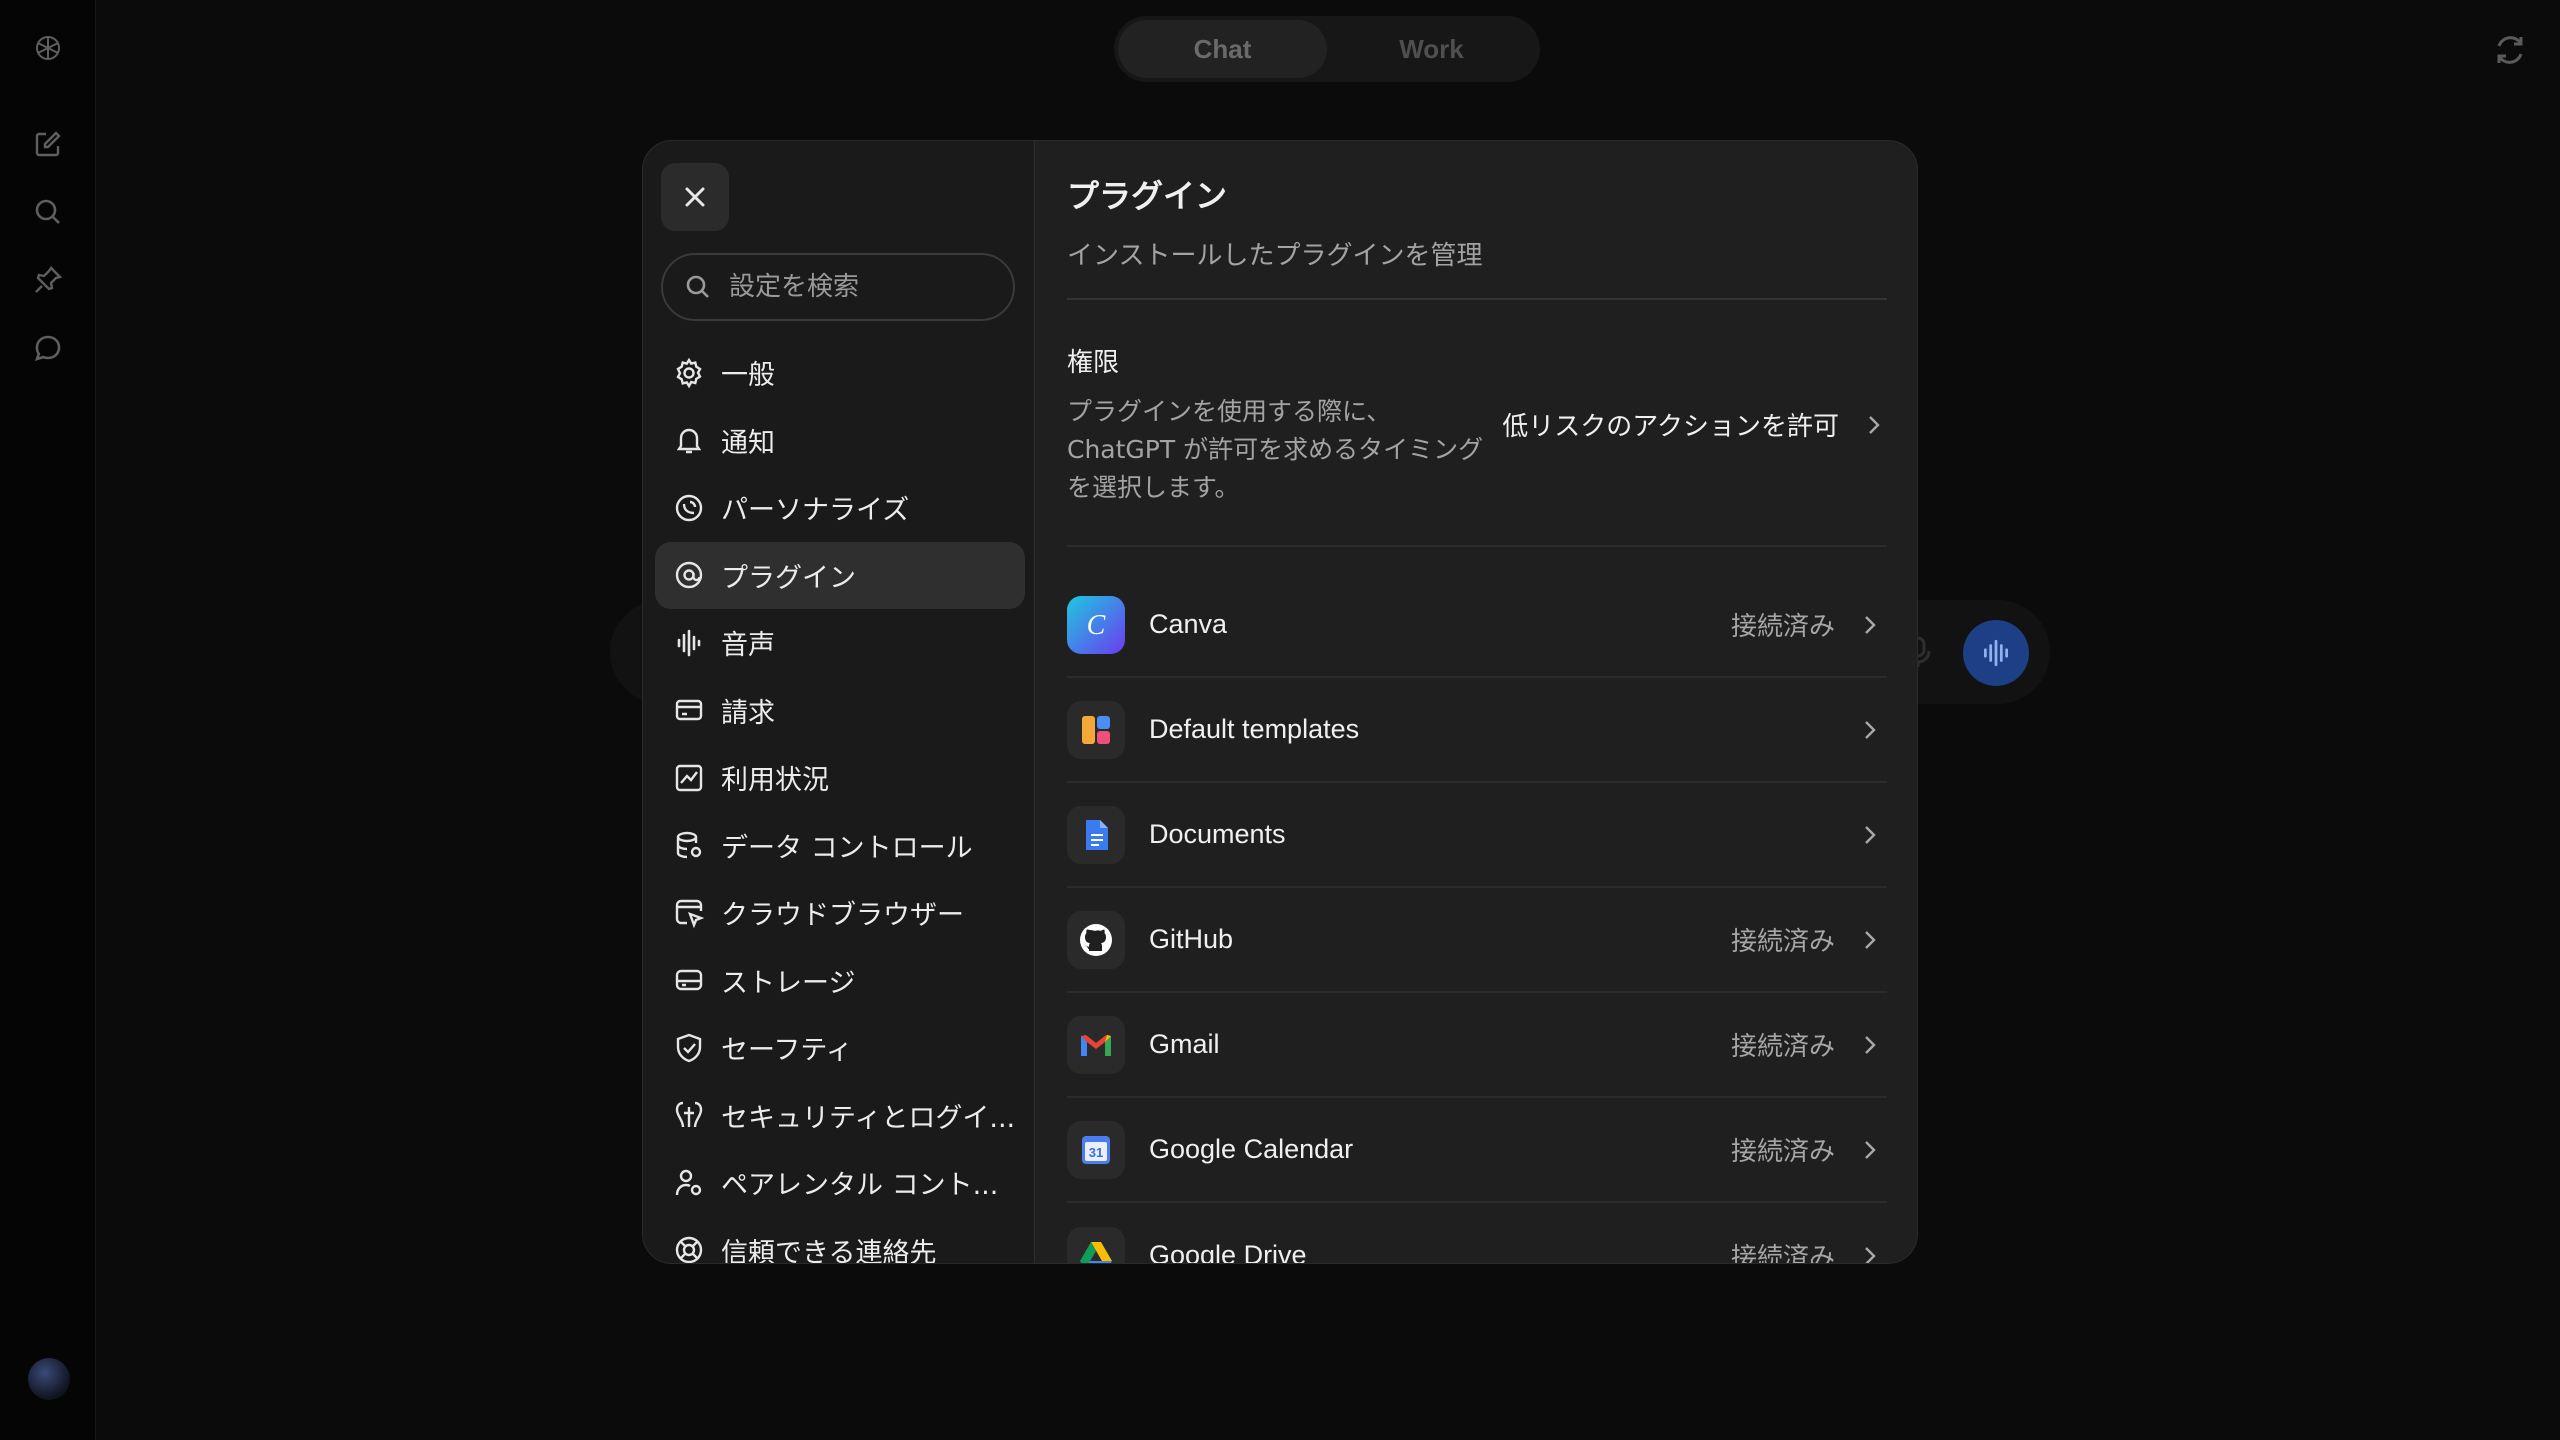 Image resolution: width=2560 pixels, height=1440 pixels. What do you see at coordinates (689, 575) in the screenshot?
I see `plugin-icon` at bounding box center [689, 575].